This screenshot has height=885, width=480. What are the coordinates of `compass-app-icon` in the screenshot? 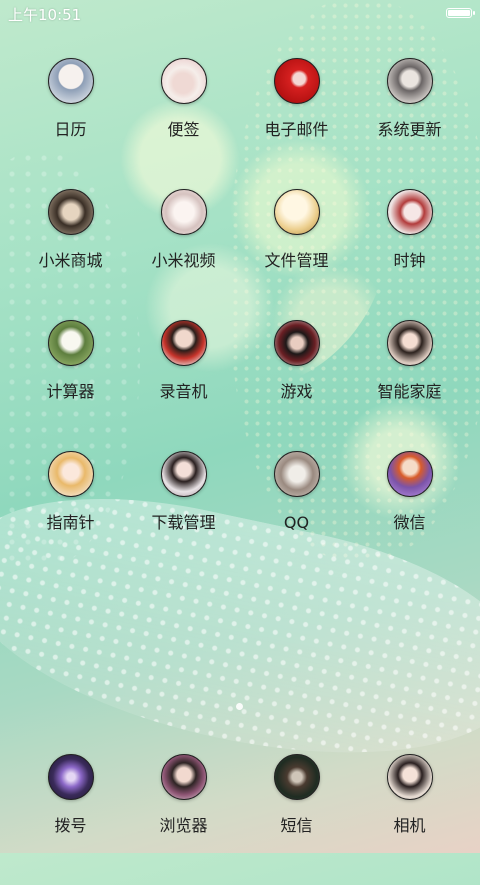 It's located at (70, 474).